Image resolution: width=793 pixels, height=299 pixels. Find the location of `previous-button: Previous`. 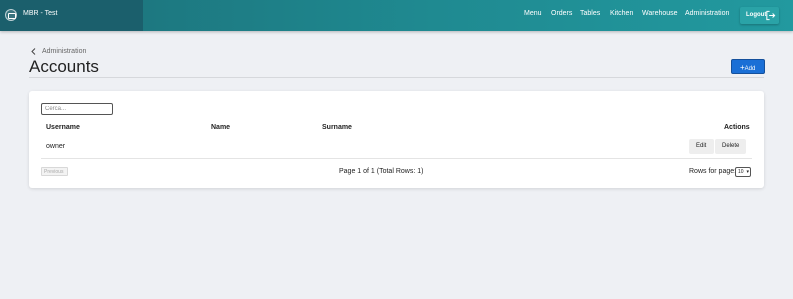

previous-button: Previous is located at coordinates (54, 171).